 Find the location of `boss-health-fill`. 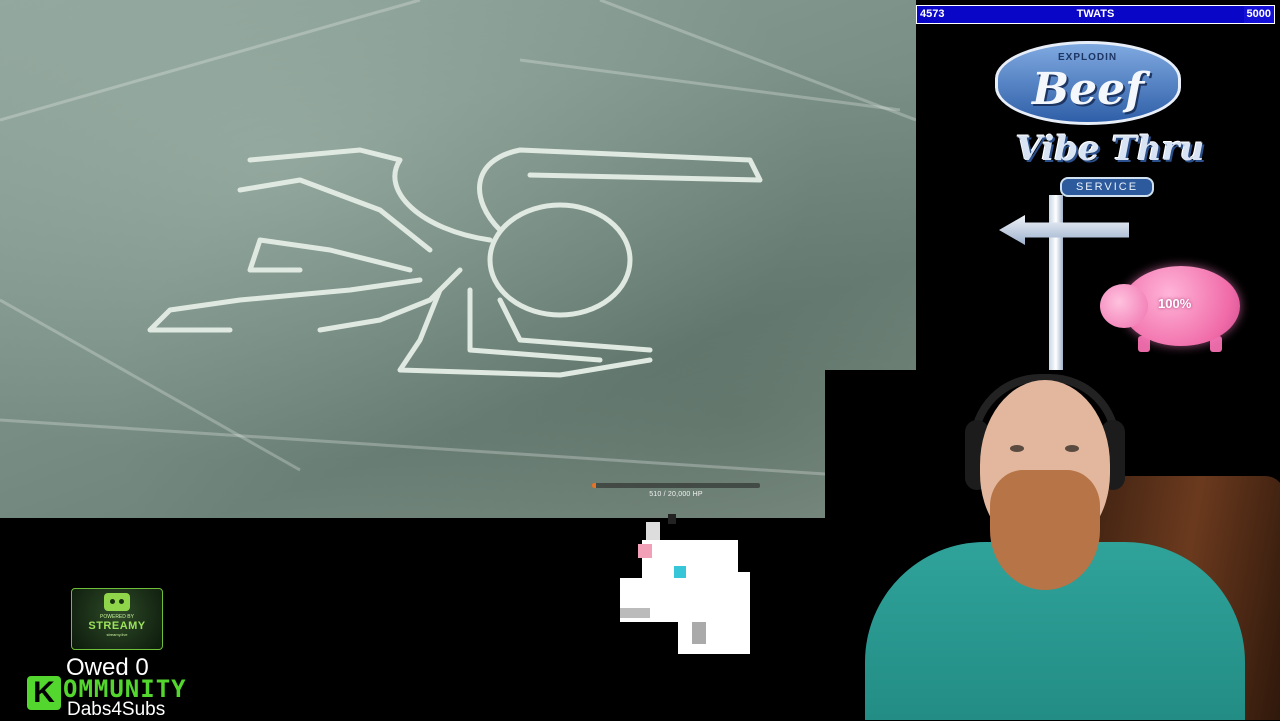

boss-health-fill is located at coordinates (594, 485).